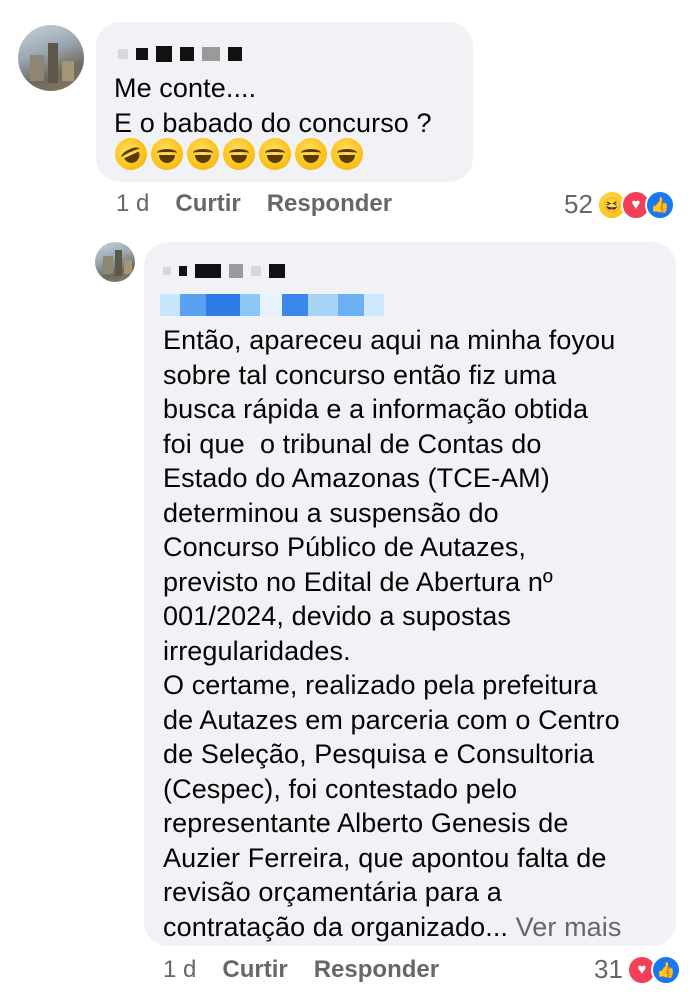 The width and height of the screenshot is (696, 995). I want to click on see-more-link: Ver mais, so click(569, 927).